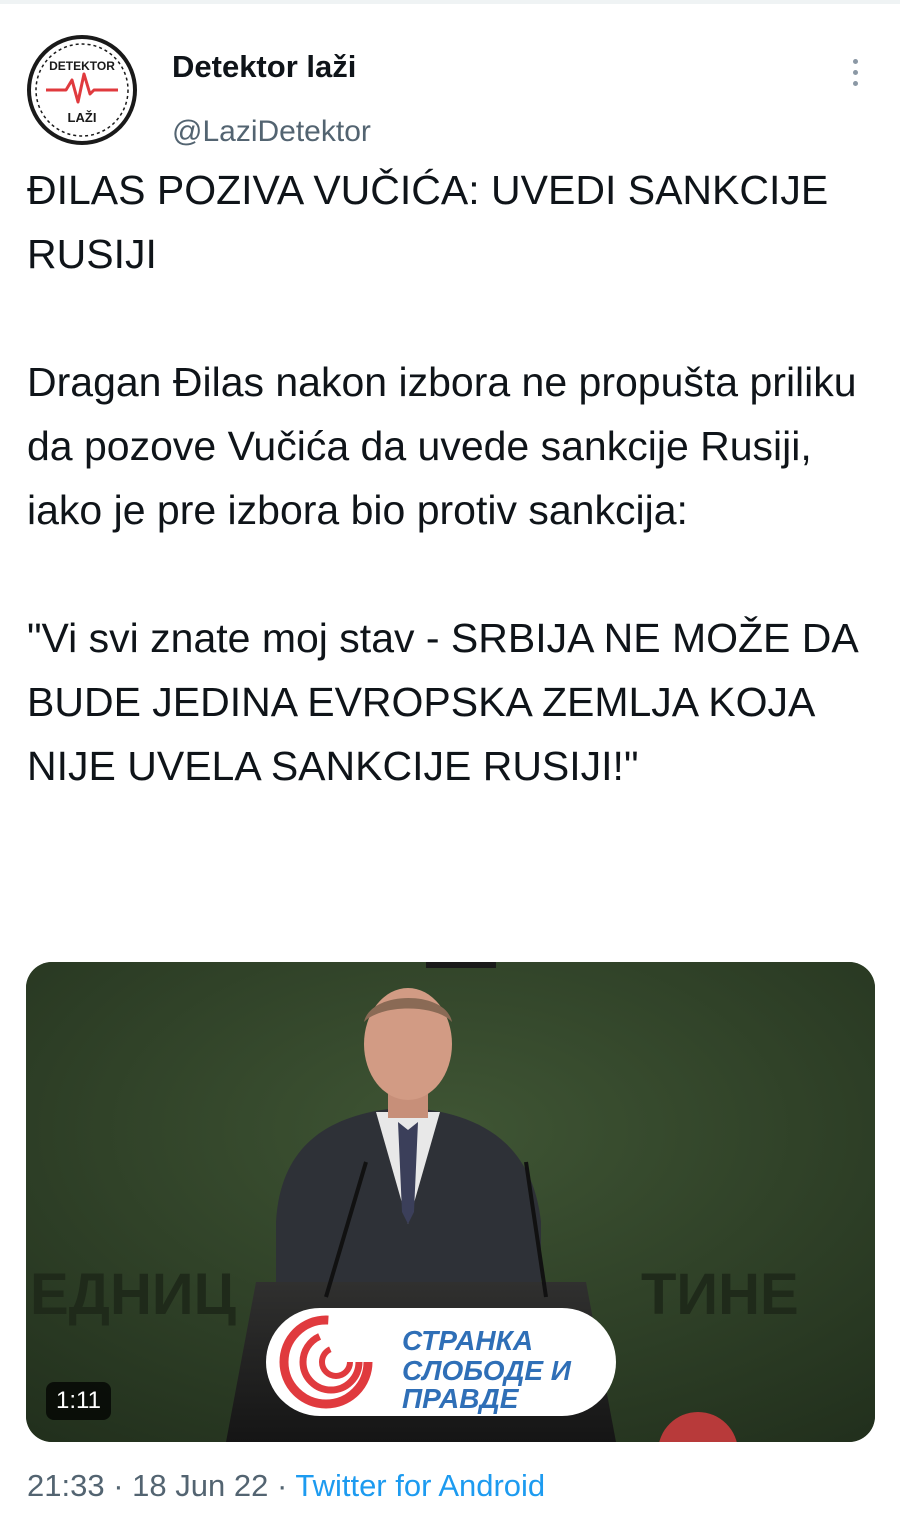 This screenshot has width=900, height=1521. Describe the element at coordinates (720, 1294) in the screenshot. I see `backdrop-text-right: ТИНЕ` at that location.